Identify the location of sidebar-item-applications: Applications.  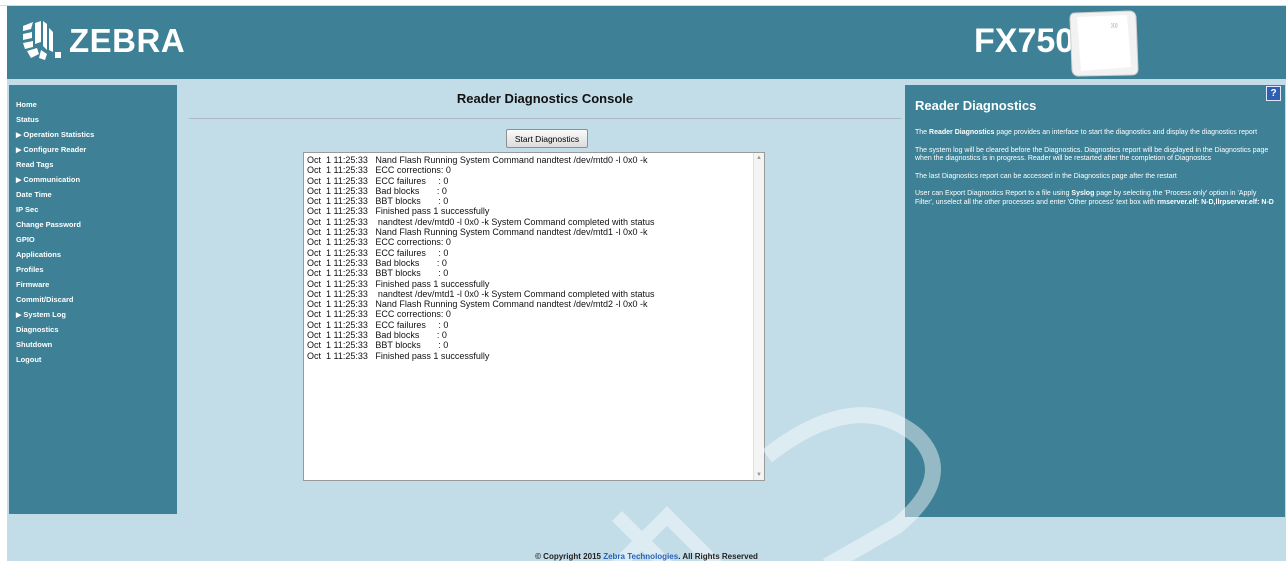
(96, 254).